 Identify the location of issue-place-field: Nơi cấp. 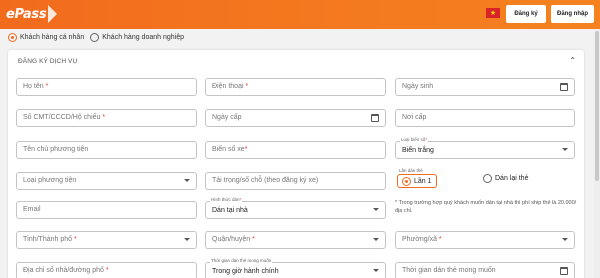
(485, 118).